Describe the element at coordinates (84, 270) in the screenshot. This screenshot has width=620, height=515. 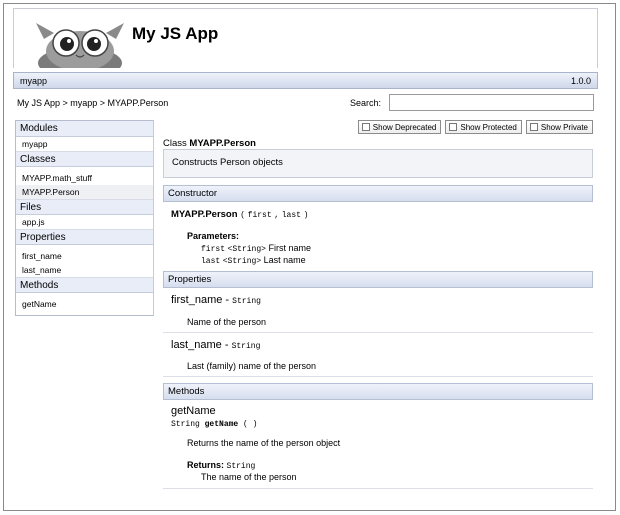
I see `sidebar-item-last-name: last_name` at that location.